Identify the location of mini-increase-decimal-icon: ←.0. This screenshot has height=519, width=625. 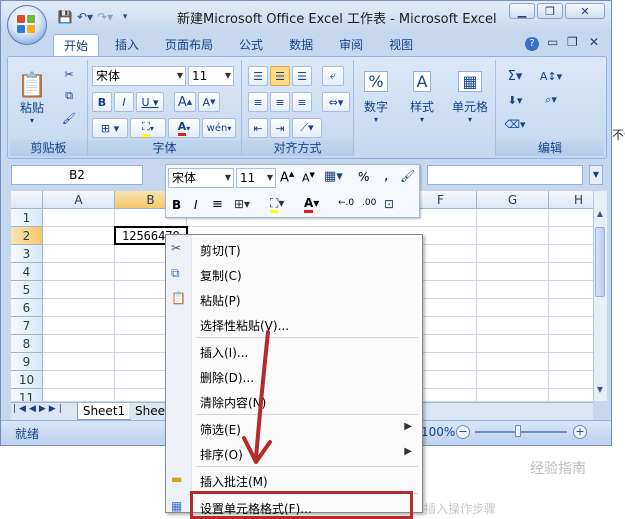
(346, 203).